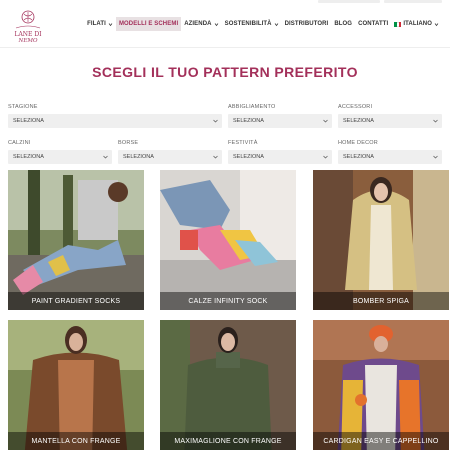 The height and width of the screenshot is (450, 450). Describe the element at coordinates (228, 441) in the screenshot. I see `pattern-title: MAXIMAGLIONE CON FRANGE` at that location.